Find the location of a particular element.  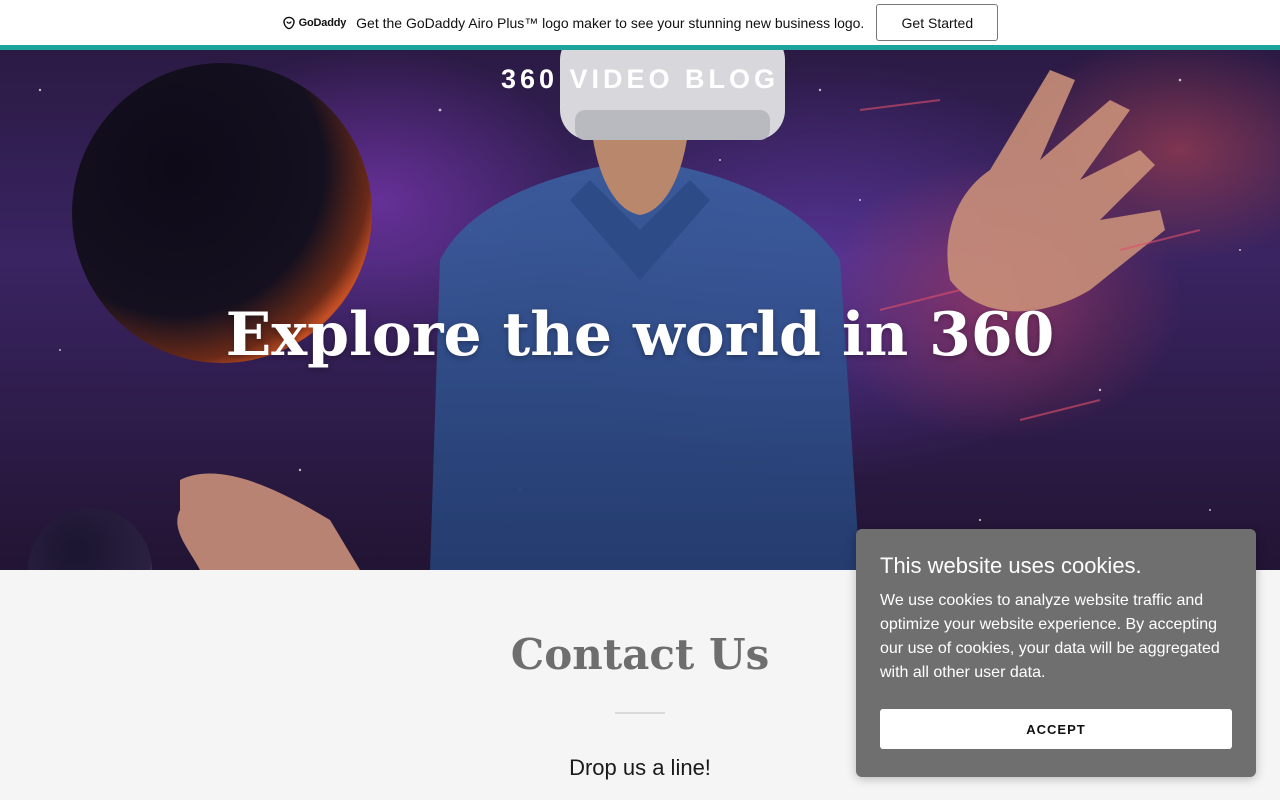

site-title: 360 VIDEO BLOG is located at coordinates (640, 79).